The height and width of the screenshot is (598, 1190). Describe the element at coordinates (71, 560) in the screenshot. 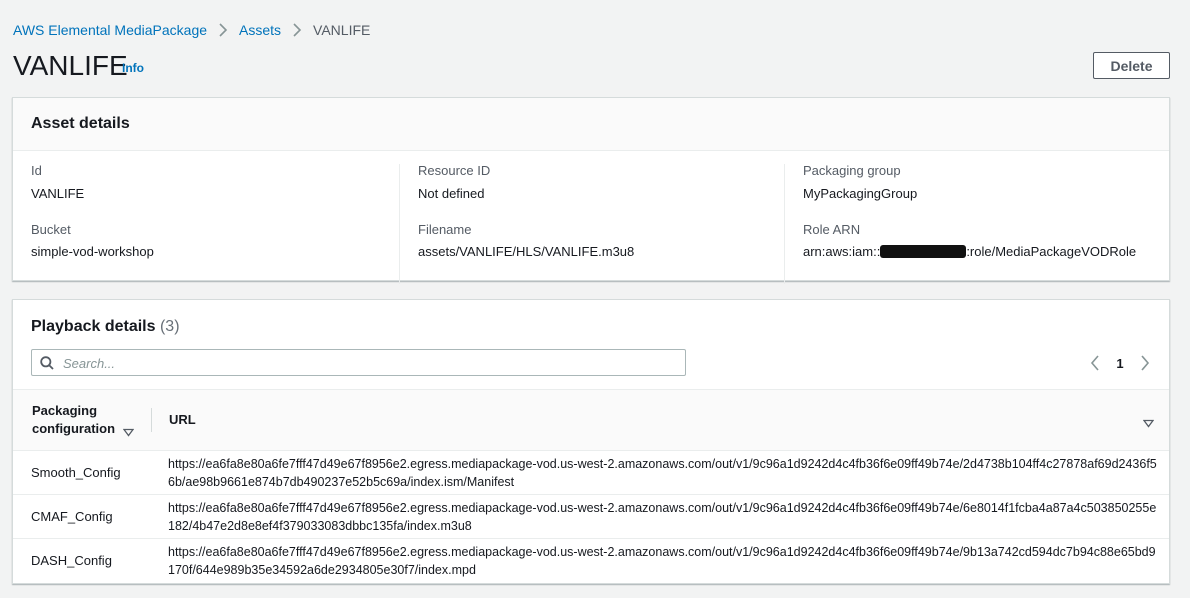

I see `packaging-config-cell: DASH_Config` at that location.